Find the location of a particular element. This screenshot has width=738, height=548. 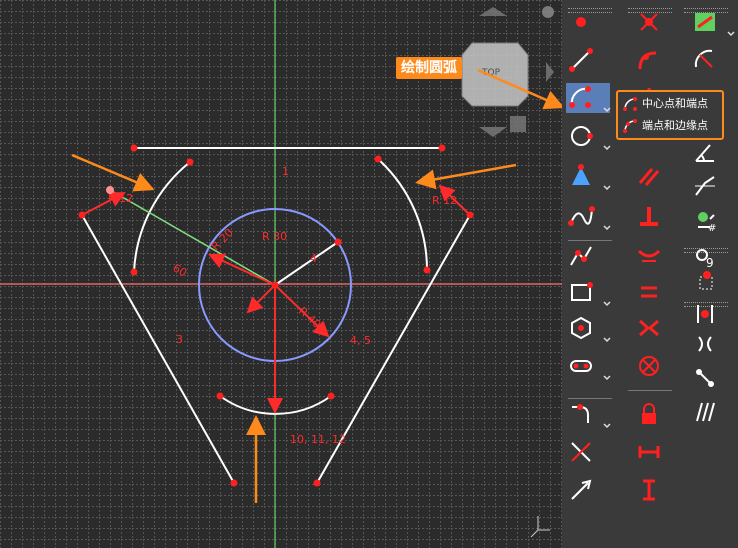

horizontal-distance-icon is located at coordinates (649, 452).